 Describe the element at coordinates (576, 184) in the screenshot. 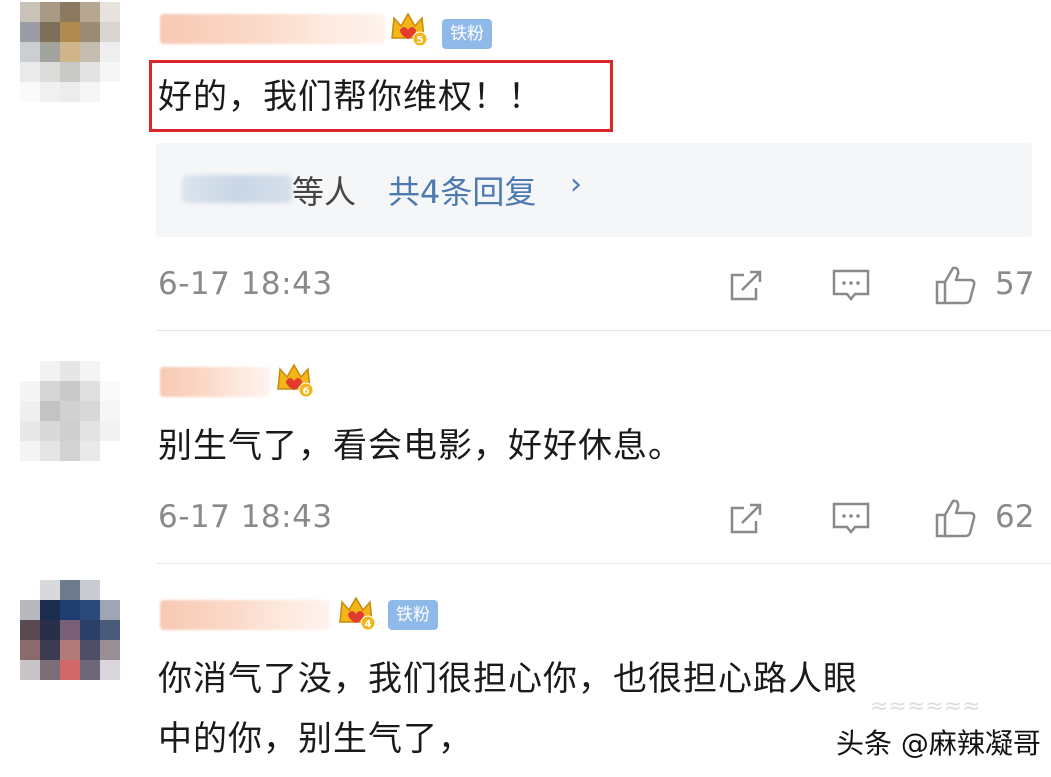

I see `chevron-right-icon: ›` at that location.